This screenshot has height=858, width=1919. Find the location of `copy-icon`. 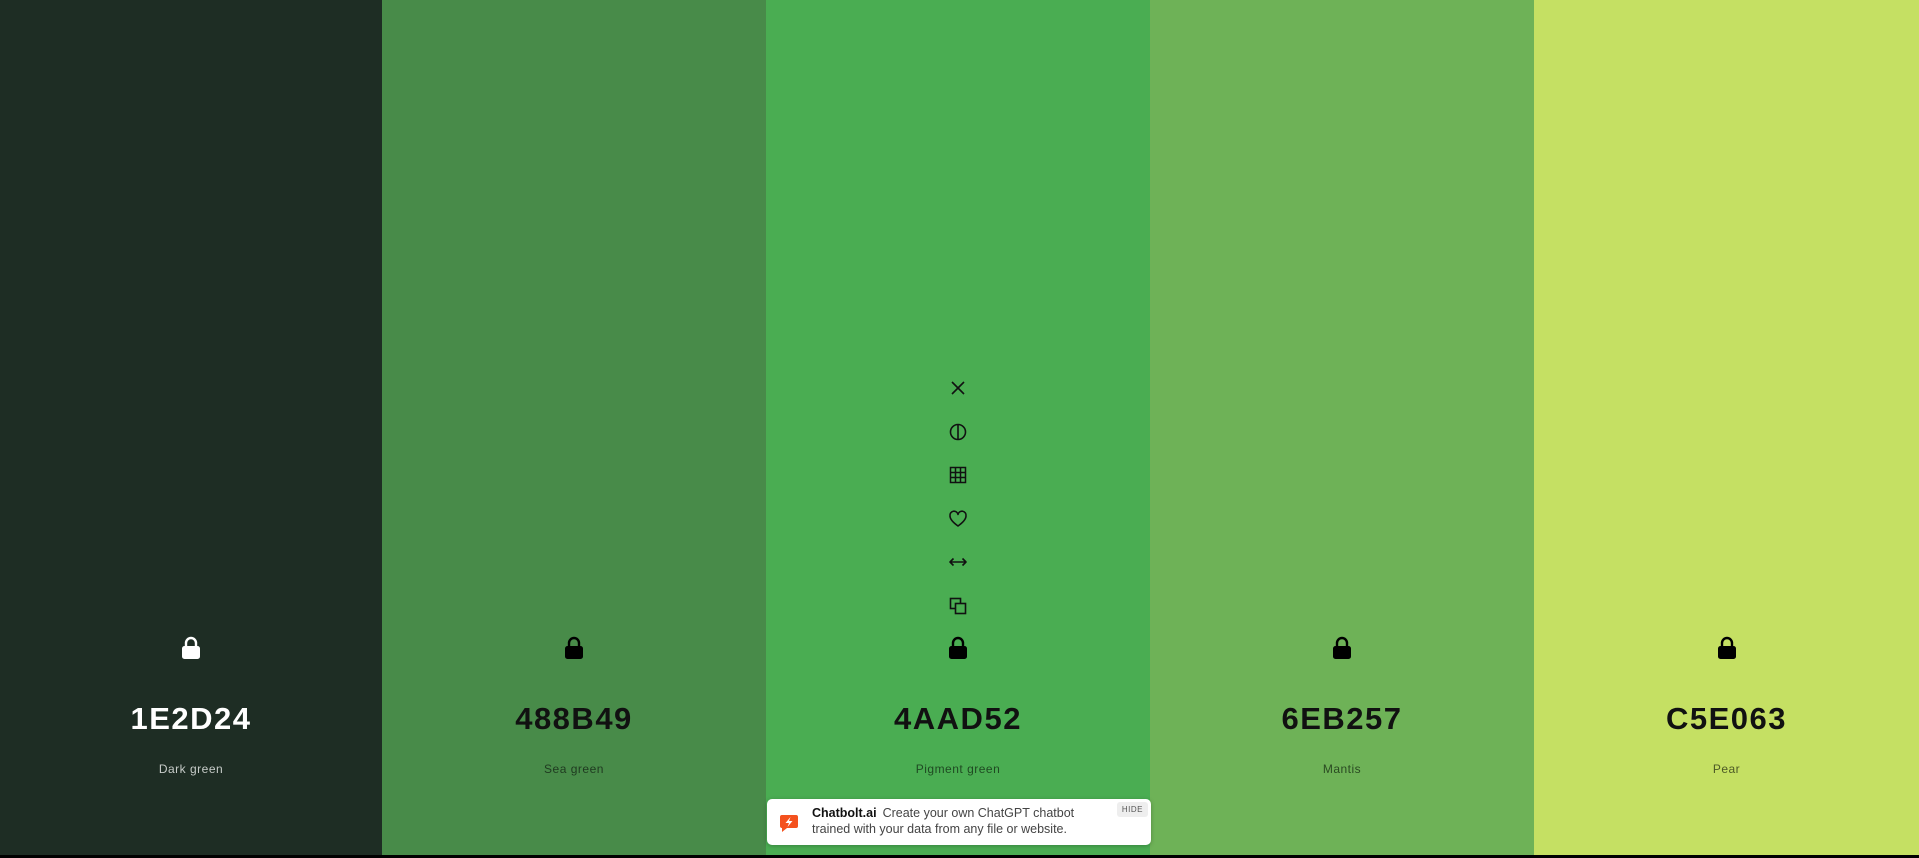

copy-icon is located at coordinates (958, 606).